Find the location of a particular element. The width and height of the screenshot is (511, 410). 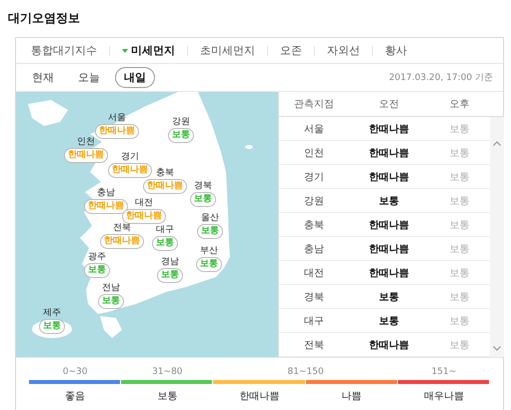

table-cell-text: 경북 is located at coordinates (314, 297).